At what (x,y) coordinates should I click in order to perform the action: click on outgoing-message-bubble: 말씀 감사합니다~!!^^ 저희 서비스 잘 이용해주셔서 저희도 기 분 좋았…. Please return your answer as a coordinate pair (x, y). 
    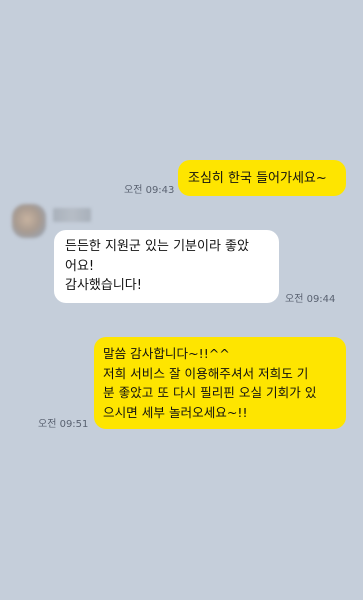
    Looking at the image, I should click on (220, 383).